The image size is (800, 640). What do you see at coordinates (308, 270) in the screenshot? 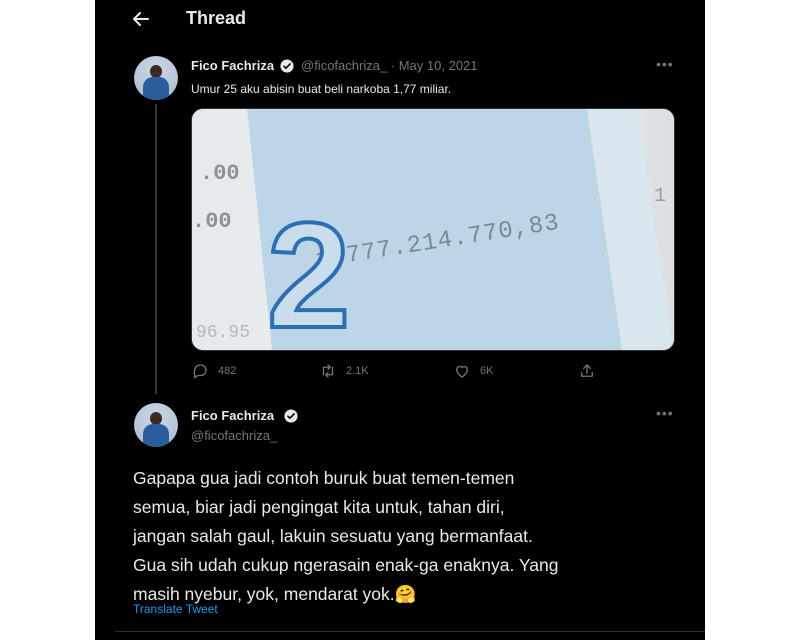
I see `media-big-digit: 2` at bounding box center [308, 270].